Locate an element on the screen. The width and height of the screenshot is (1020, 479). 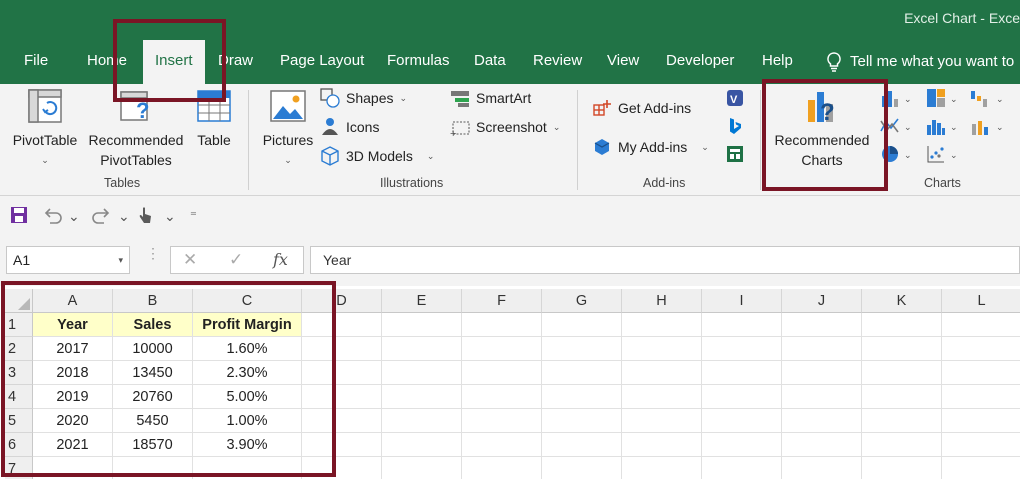
cell-k7 is located at coordinates (902, 468).